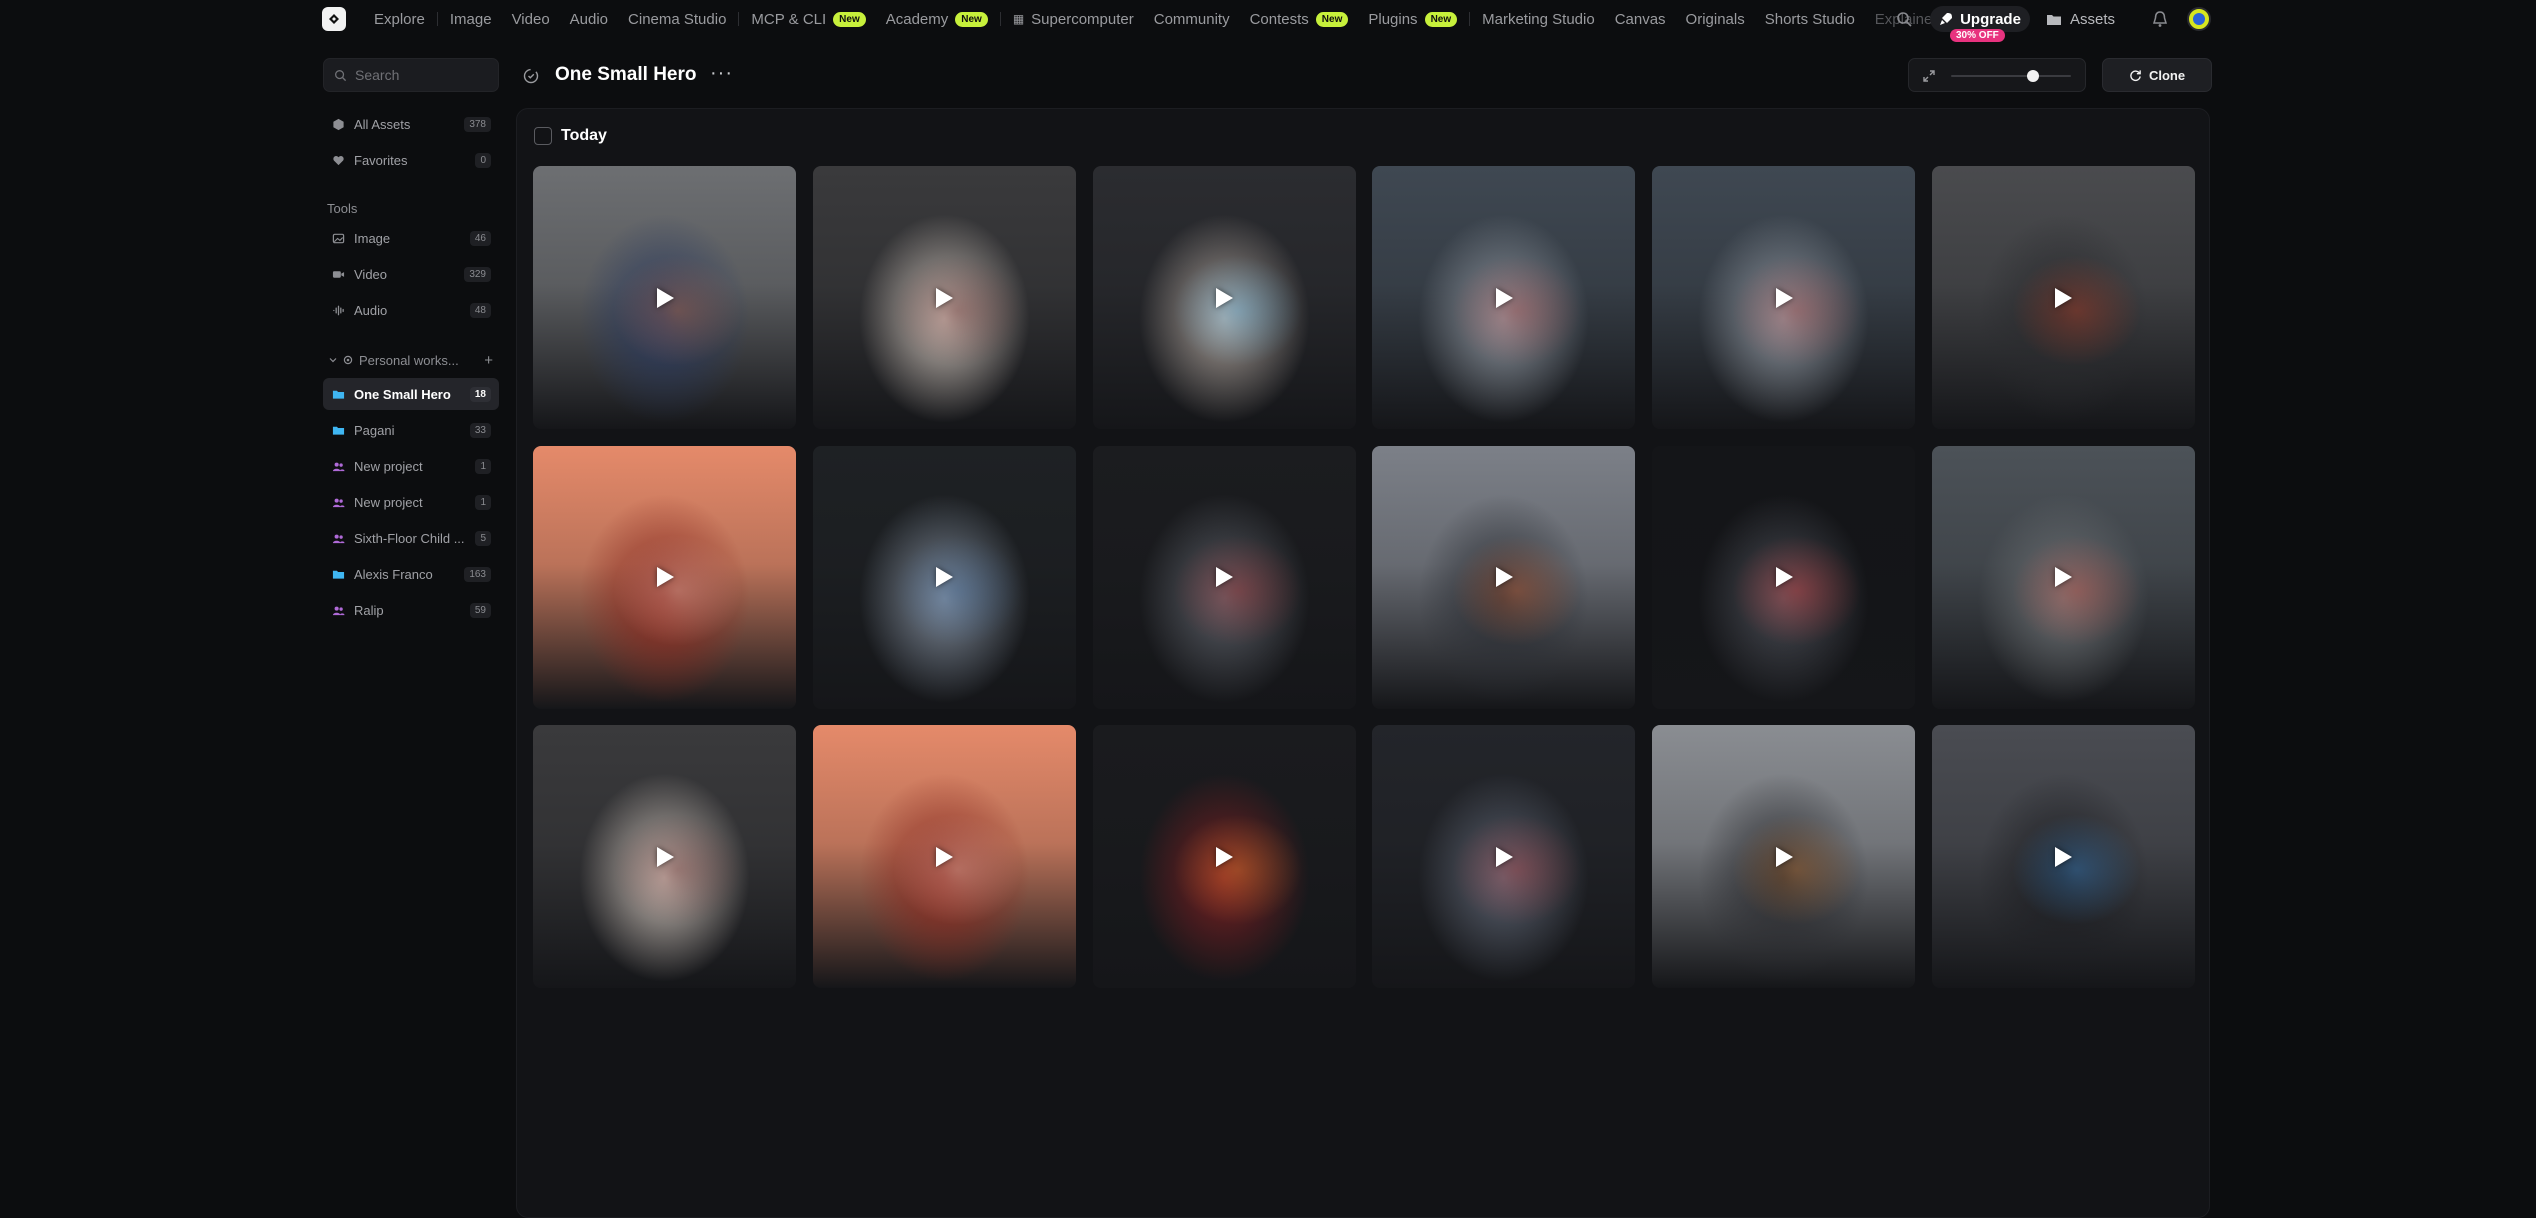 The width and height of the screenshot is (2536, 1218). Describe the element at coordinates (2032, 76) in the screenshot. I see `zoom-slider-thumb` at that location.